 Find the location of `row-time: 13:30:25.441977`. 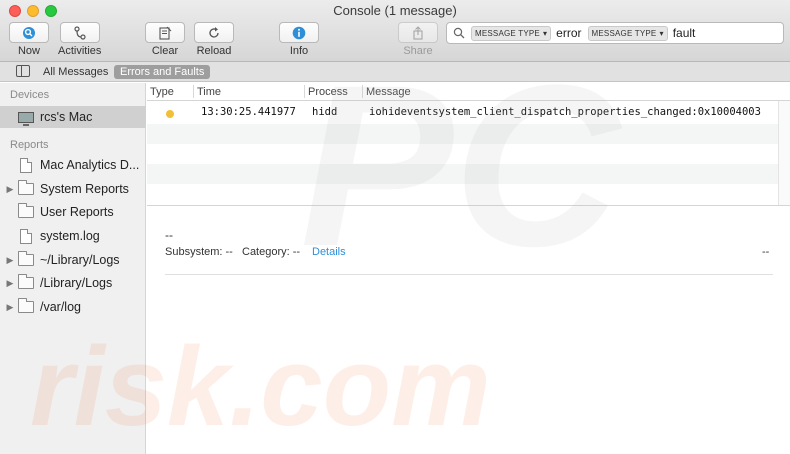

row-time: 13:30:25.441977 is located at coordinates (248, 112).